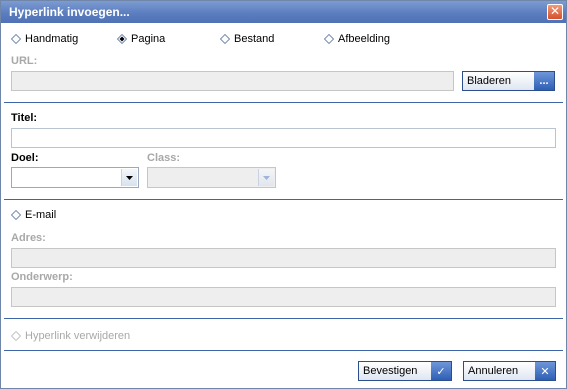  Describe the element at coordinates (24, 61) in the screenshot. I see `url-label: URL:` at that location.